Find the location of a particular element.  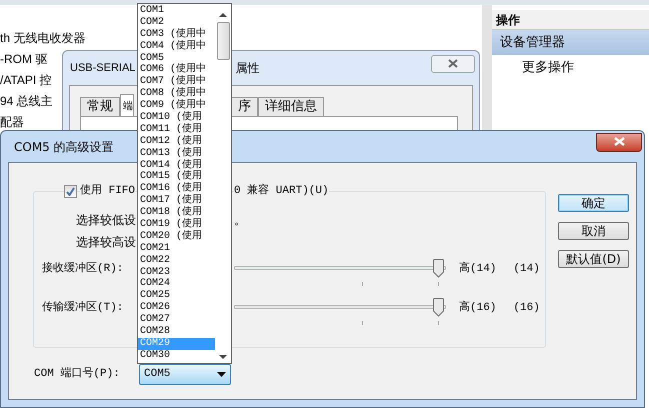

list-item: COM15 (使用 is located at coordinates (176, 177).